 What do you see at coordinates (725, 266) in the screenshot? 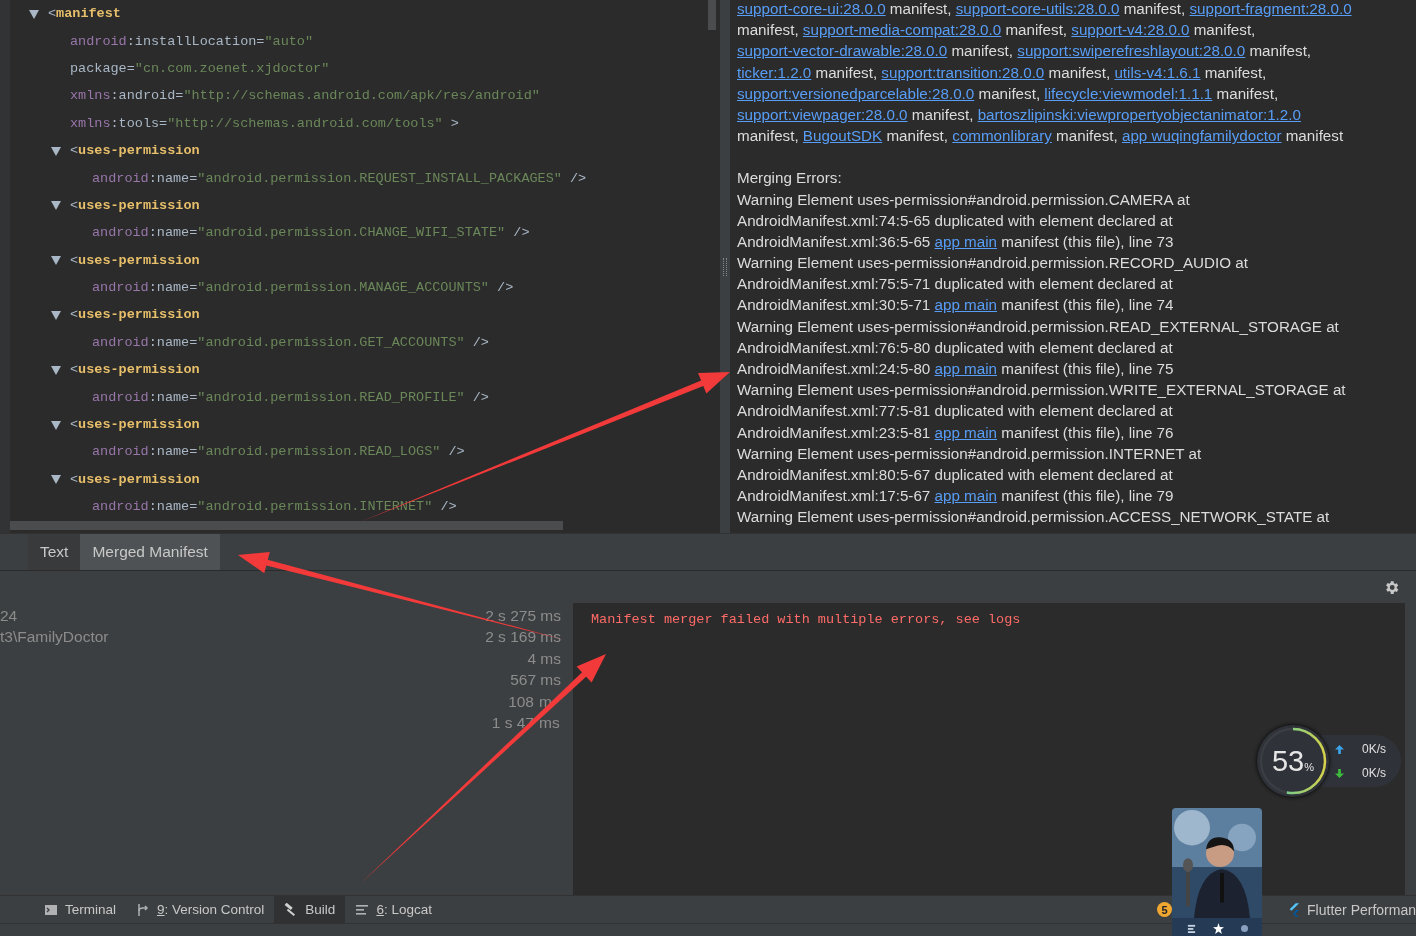
I see `splitter-handle` at bounding box center [725, 266].